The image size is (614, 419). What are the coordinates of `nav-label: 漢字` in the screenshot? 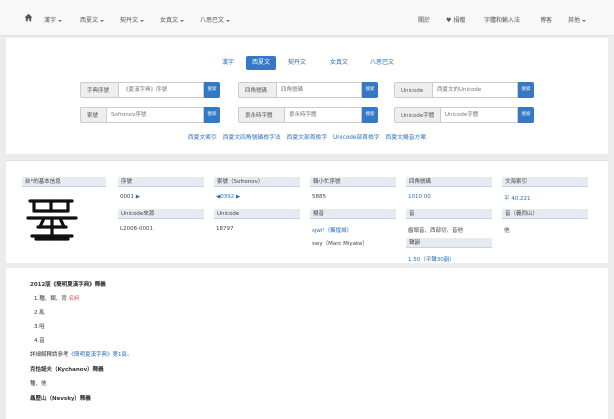 It's located at (50, 20).